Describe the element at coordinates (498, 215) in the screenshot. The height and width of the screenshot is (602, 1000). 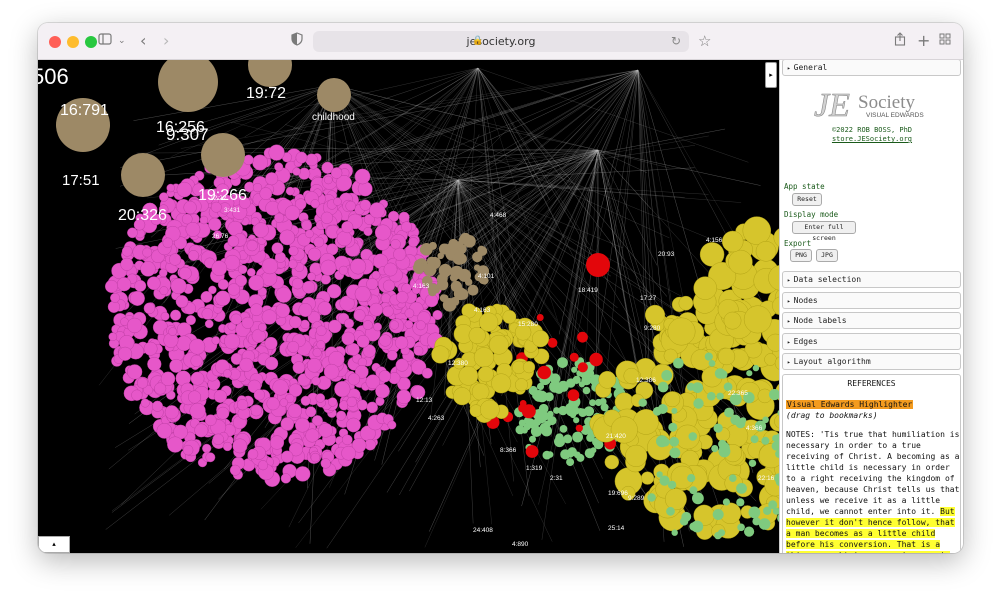
I see `node-label: 4:468` at that location.